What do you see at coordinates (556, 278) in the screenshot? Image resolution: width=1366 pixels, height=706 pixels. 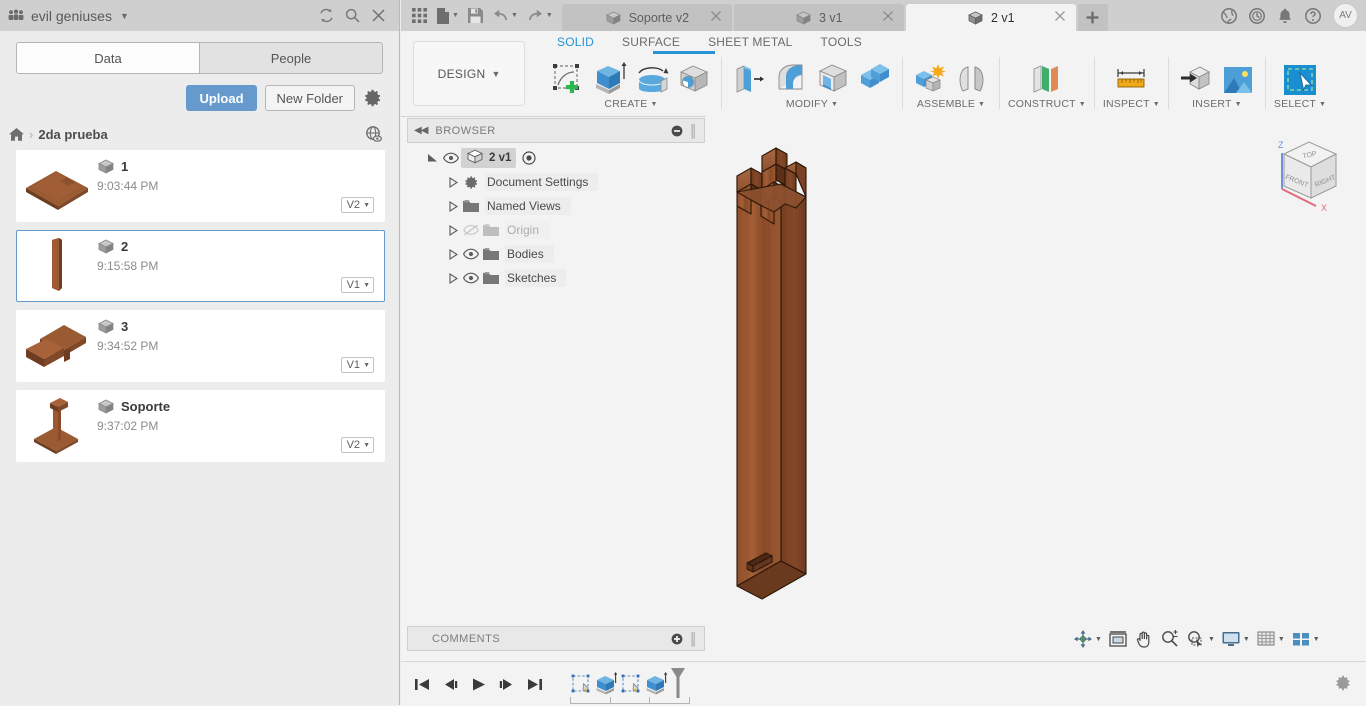 I see `tree-node-sketches: Sketches` at bounding box center [556, 278].